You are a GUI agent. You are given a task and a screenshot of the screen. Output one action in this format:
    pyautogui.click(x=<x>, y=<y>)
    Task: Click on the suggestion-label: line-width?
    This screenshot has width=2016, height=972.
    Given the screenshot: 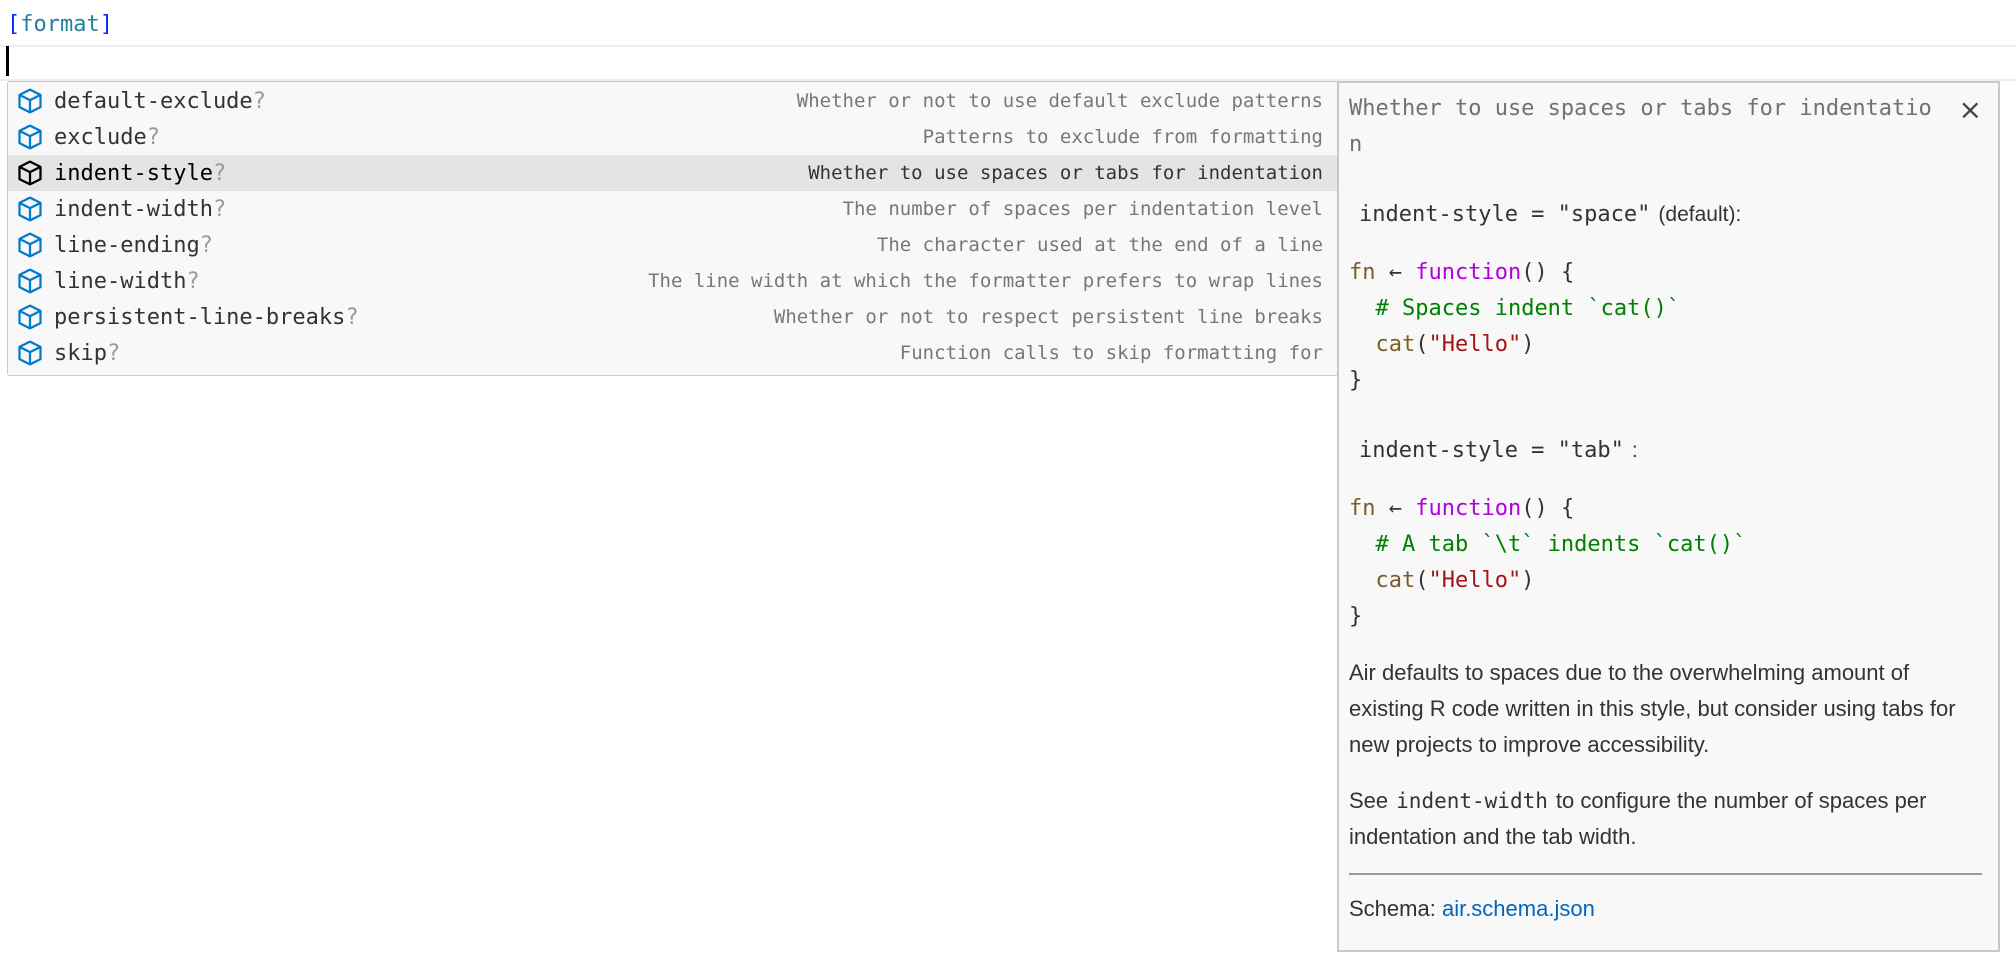 What is the action you would take?
    pyautogui.click(x=127, y=281)
    